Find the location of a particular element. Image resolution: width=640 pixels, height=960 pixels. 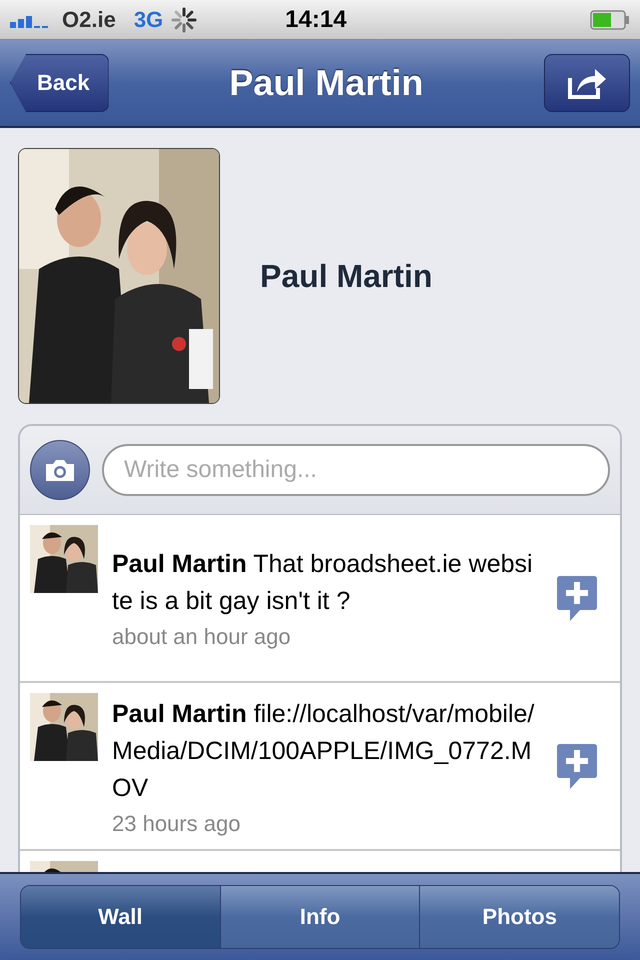

post-text: Paul Martin file://localhost/var/mobile/Media/DCIM/100APPLE/IMG_0772.MOV is located at coordinates (324, 751).